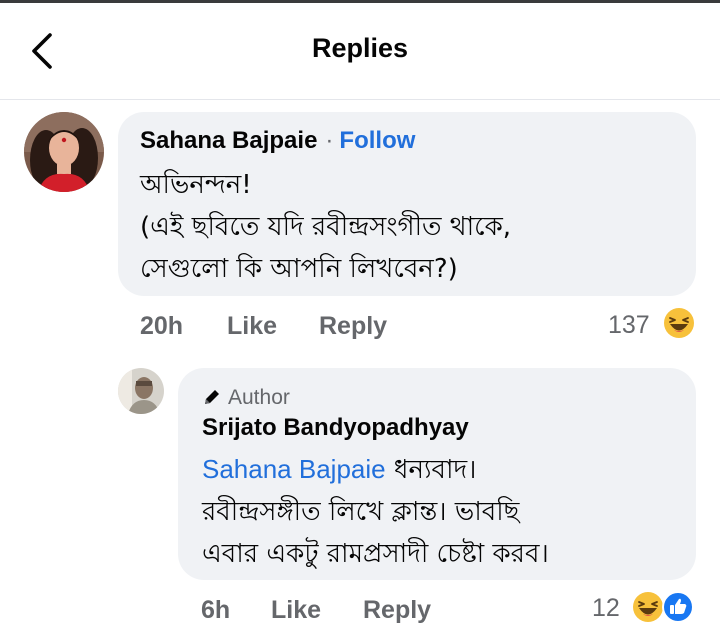 The height and width of the screenshot is (640, 720). I want to click on like-icon, so click(678, 607).